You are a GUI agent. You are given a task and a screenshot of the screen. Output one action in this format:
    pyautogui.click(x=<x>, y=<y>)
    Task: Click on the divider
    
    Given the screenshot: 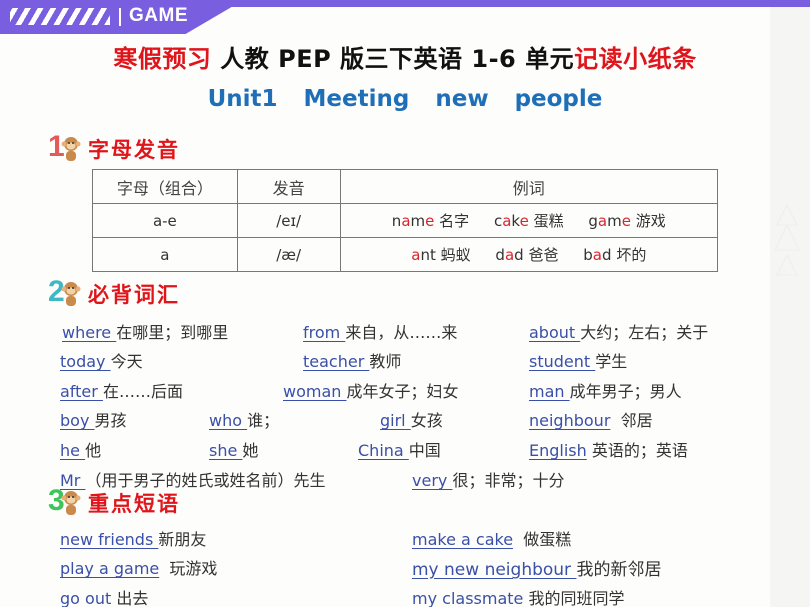 What is the action you would take?
    pyautogui.click(x=120, y=17)
    